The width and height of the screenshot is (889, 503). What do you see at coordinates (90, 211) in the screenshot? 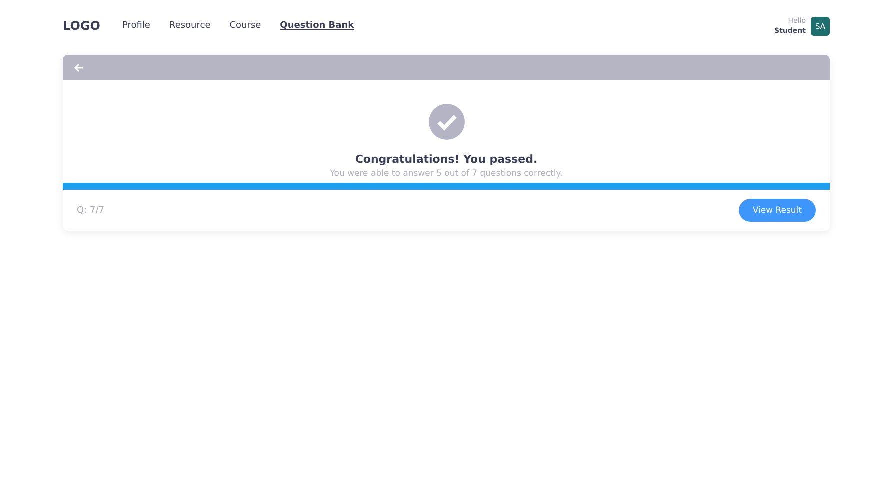
I see `question-counter: Q: 7/7` at bounding box center [90, 211].